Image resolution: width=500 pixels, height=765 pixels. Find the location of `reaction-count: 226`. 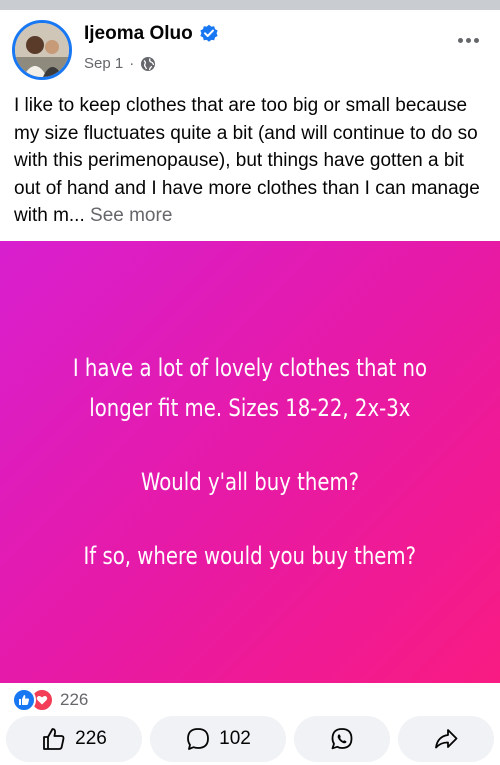

reaction-count: 226 is located at coordinates (74, 699).